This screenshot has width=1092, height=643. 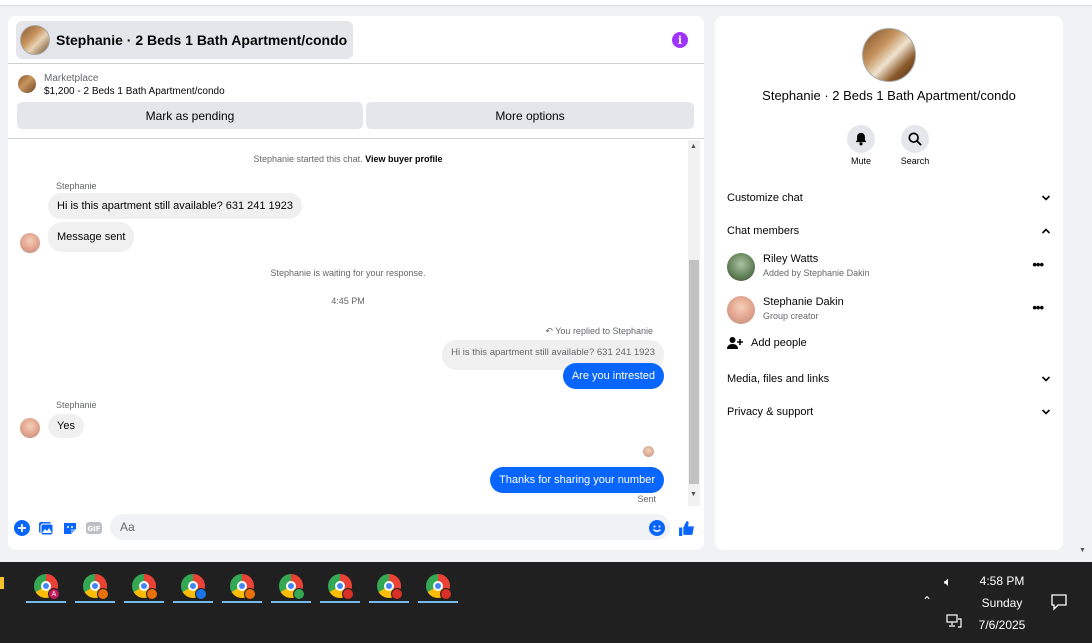 I want to click on message-input, so click(x=390, y=527).